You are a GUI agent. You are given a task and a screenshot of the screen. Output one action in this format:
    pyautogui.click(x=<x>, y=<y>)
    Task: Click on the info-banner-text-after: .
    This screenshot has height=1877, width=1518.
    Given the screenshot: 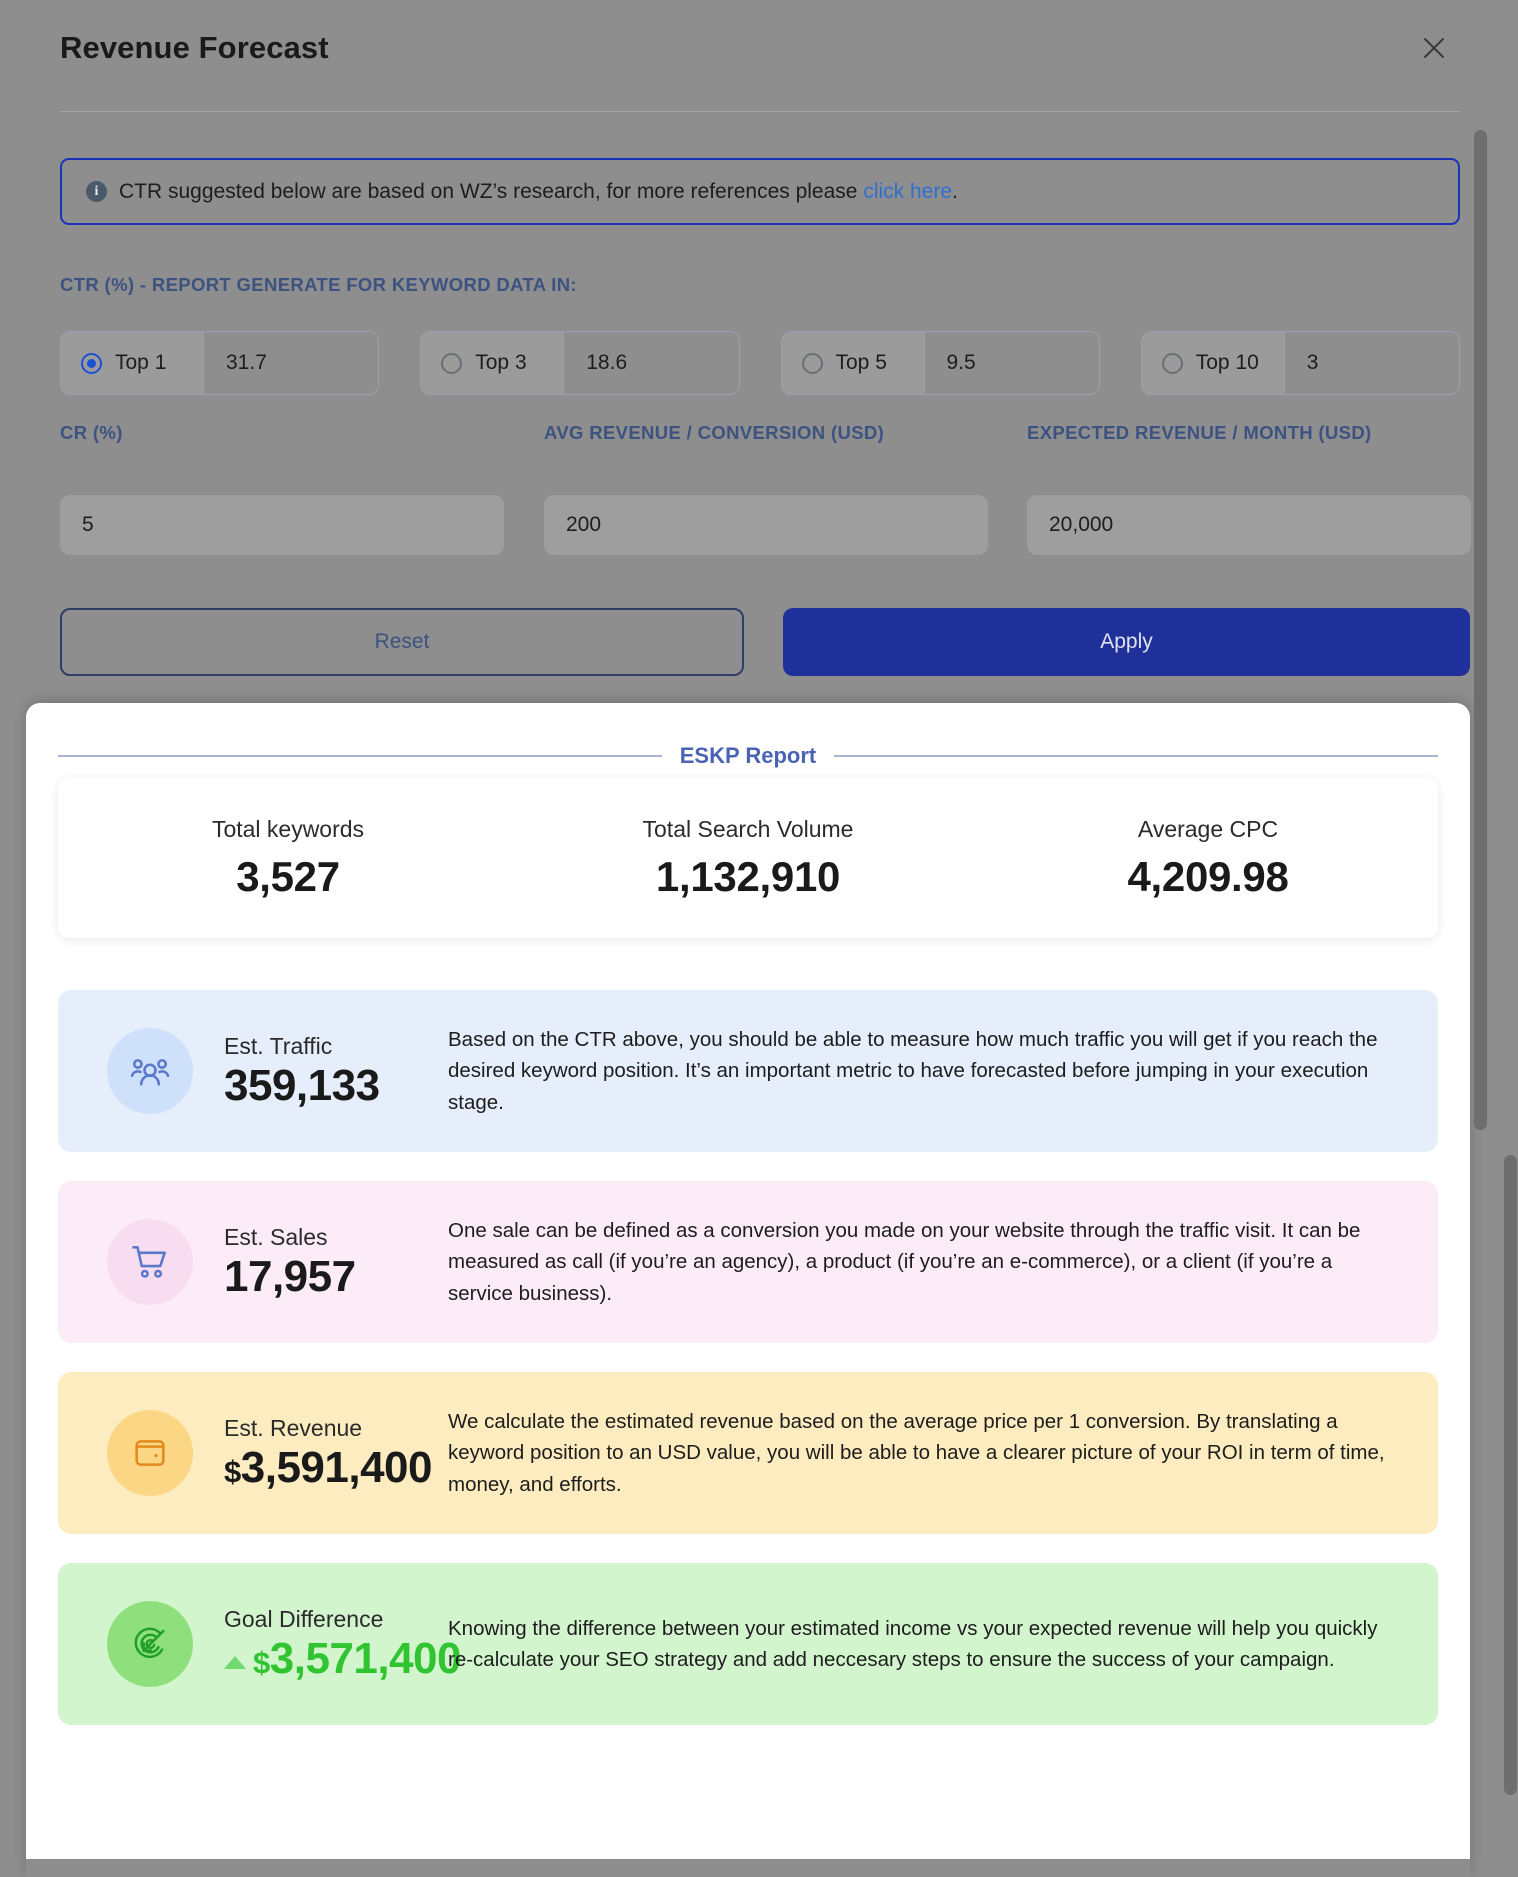 What is the action you would take?
    pyautogui.click(x=955, y=191)
    